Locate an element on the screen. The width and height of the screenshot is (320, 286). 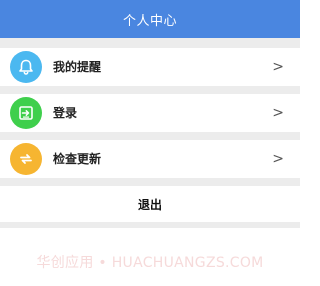
login-icon is located at coordinates (26, 113).